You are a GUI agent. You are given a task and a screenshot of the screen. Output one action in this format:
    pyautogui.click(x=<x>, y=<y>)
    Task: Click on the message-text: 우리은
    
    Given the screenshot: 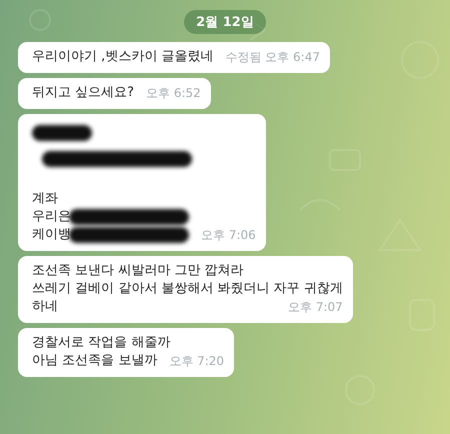 What is the action you would take?
    pyautogui.click(x=51, y=217)
    